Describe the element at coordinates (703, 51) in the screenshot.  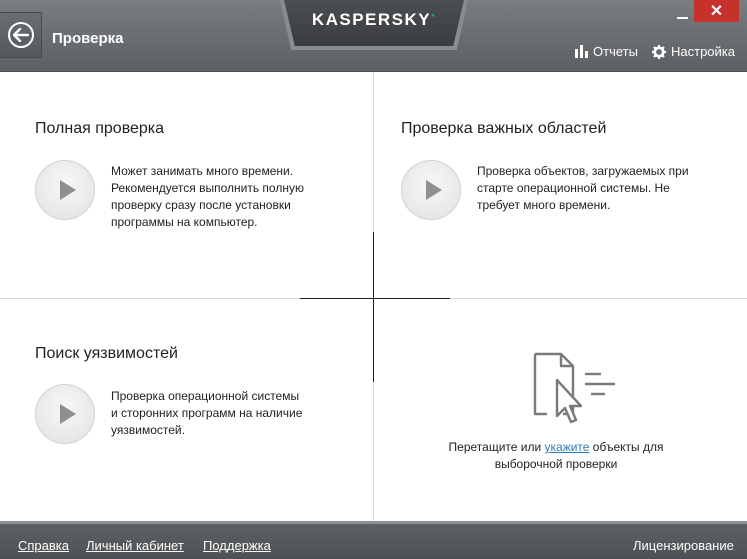
I see `settings-label: Настройка` at that location.